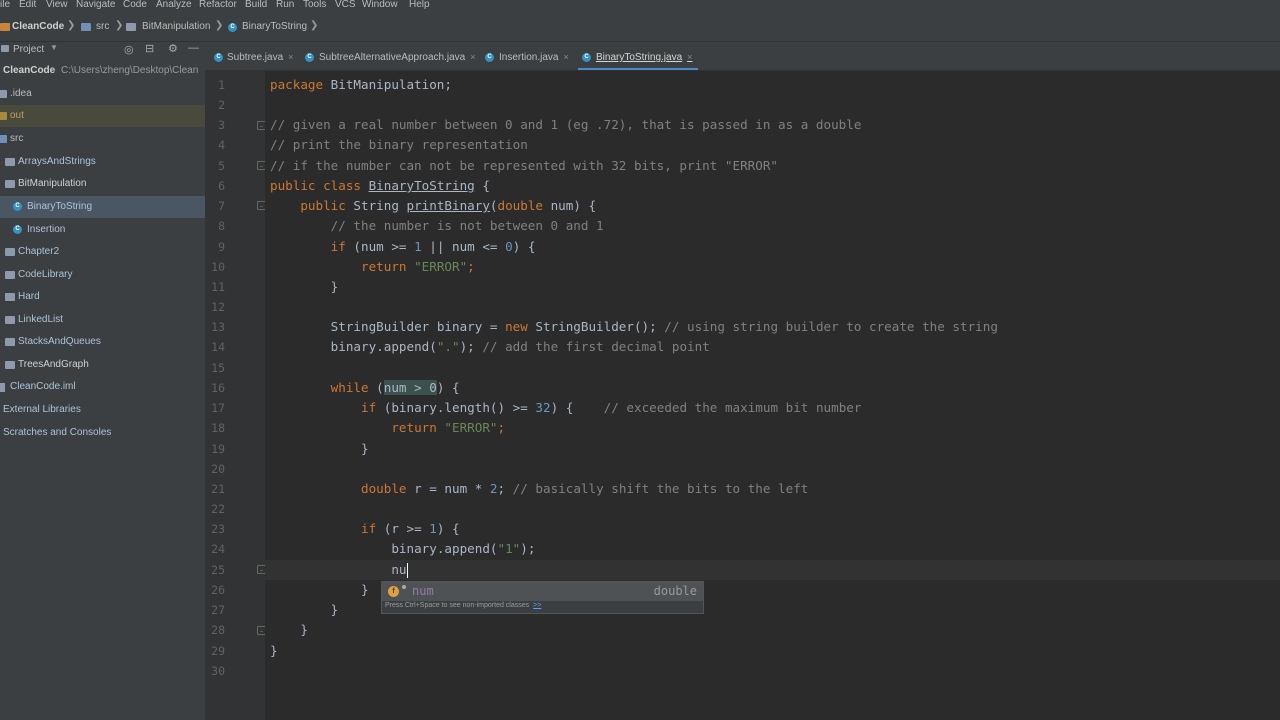 This screenshot has width=1280, height=720. Describe the element at coordinates (218, 388) in the screenshot. I see `line-number: 16` at that location.